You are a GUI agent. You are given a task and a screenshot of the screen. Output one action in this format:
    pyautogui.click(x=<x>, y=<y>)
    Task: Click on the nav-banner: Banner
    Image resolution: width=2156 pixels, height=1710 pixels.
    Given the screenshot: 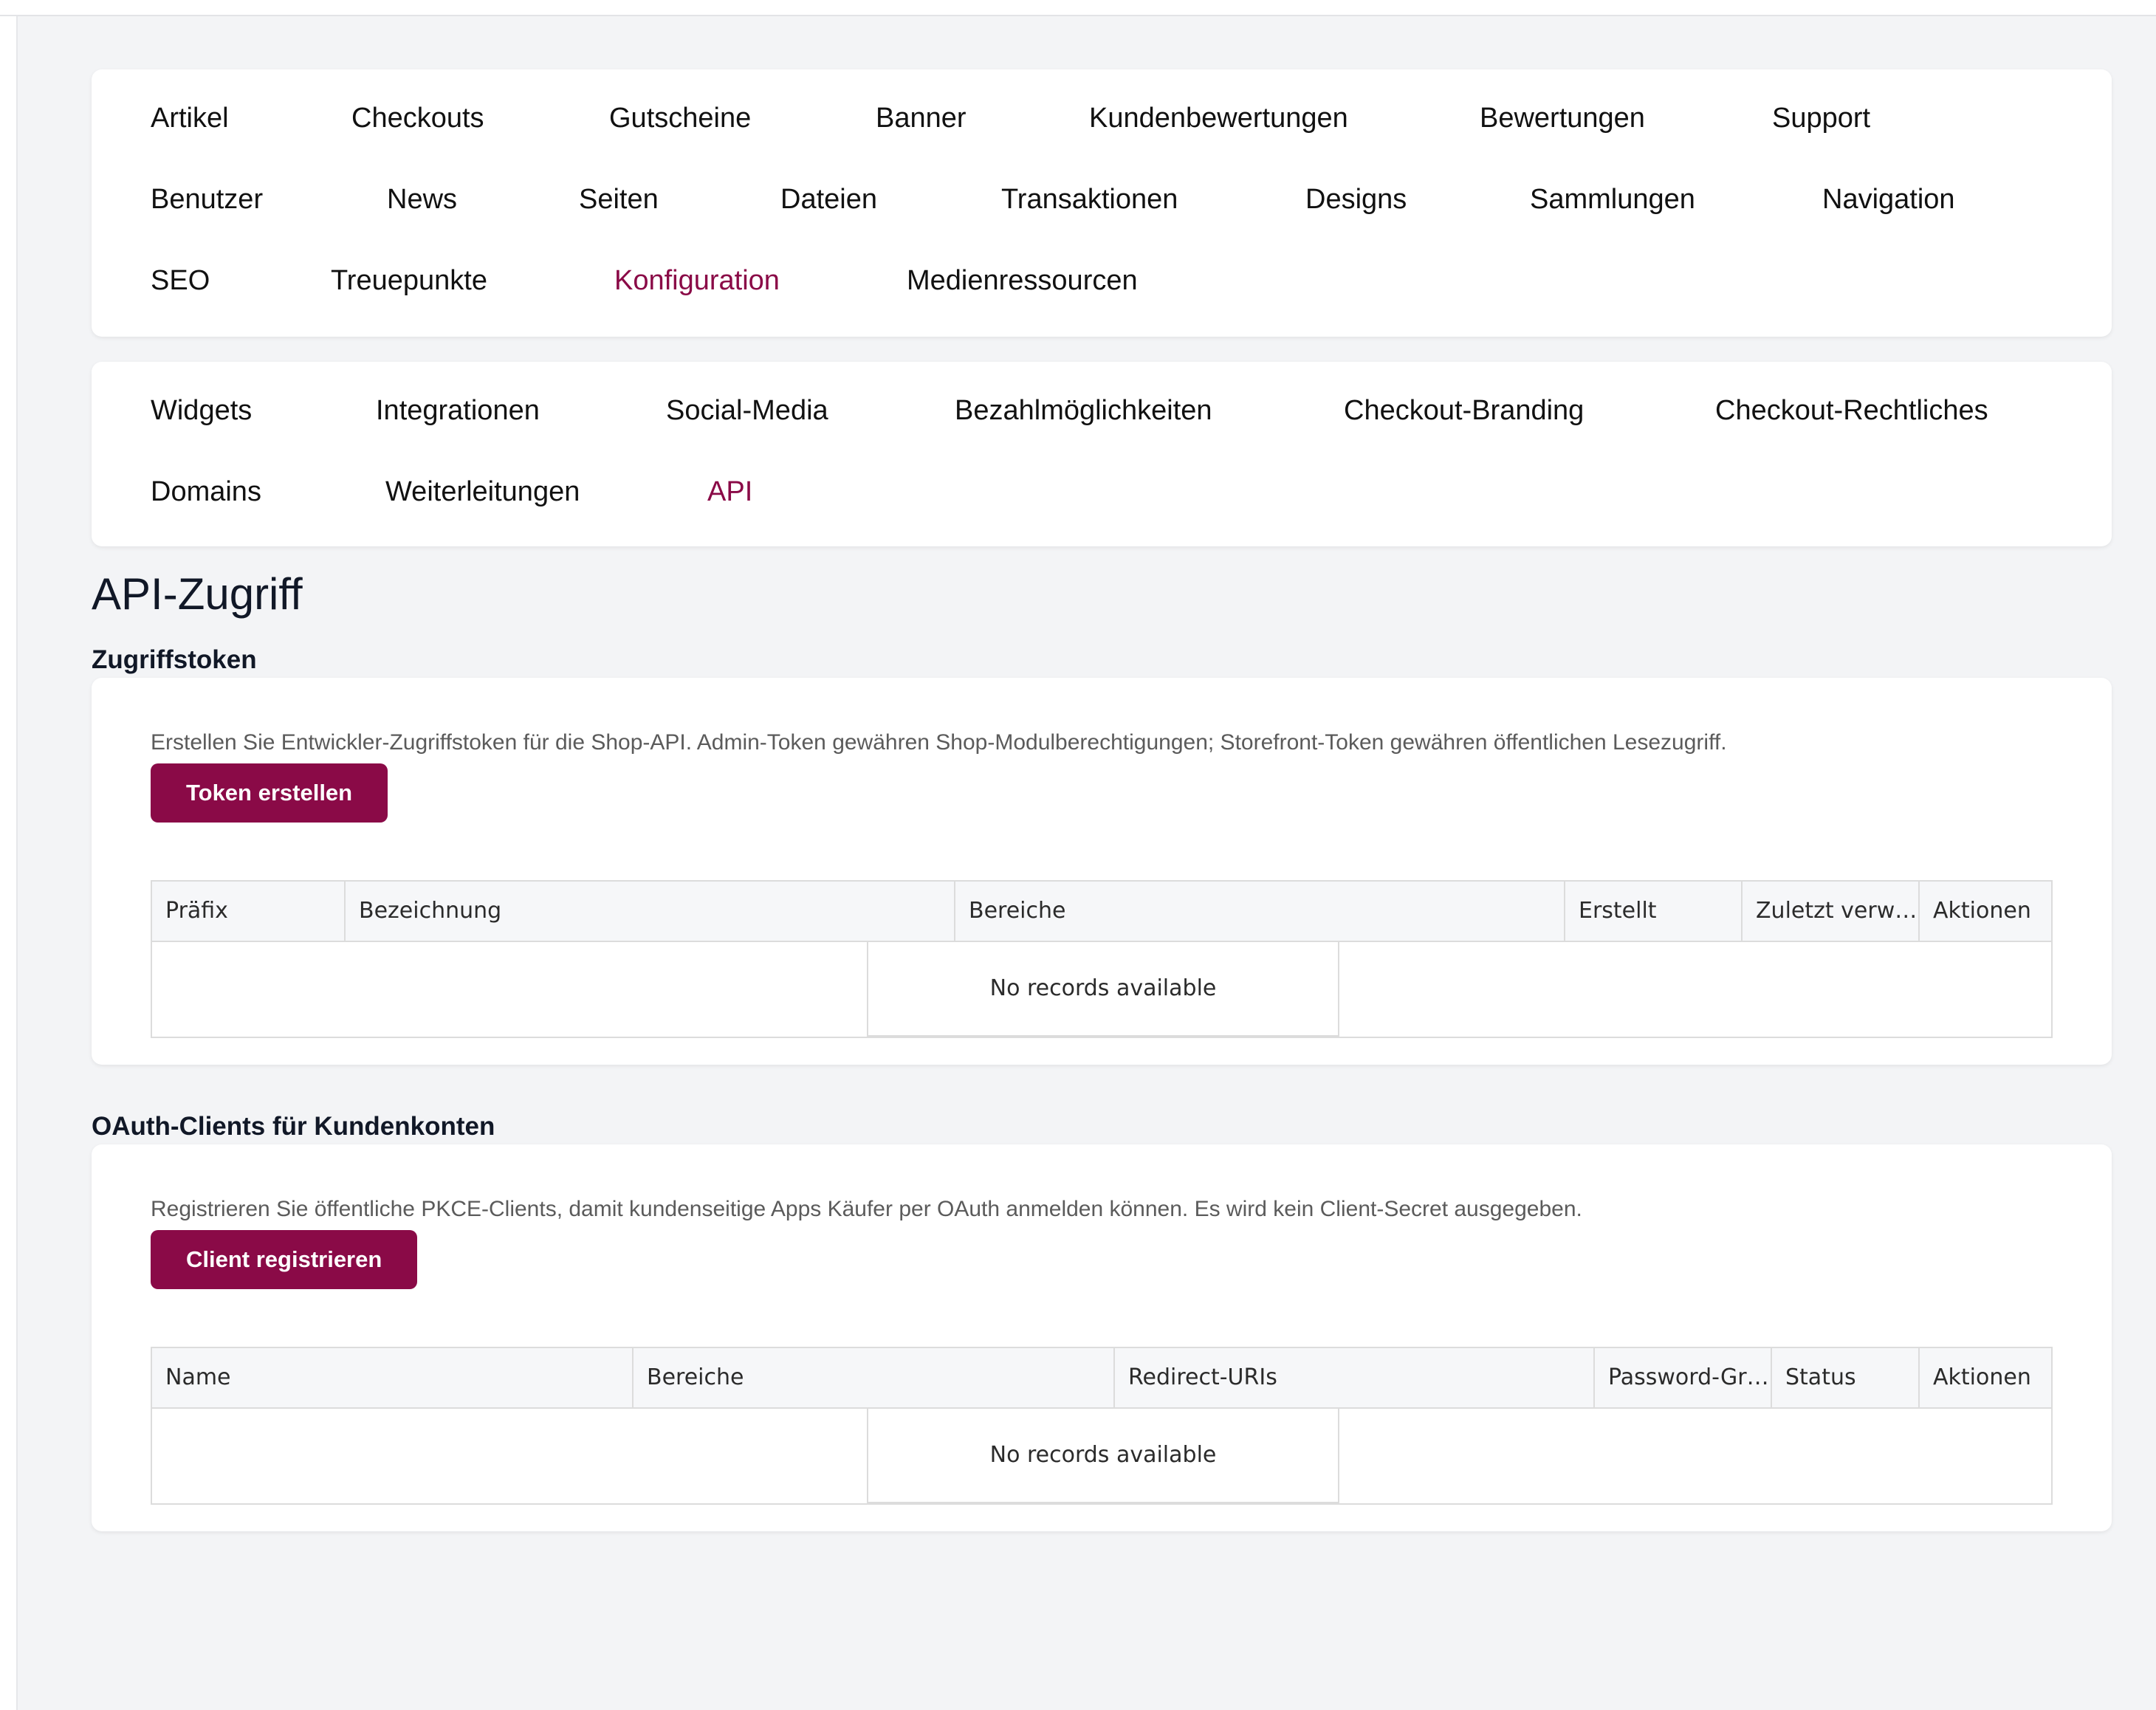 What is the action you would take?
    pyautogui.click(x=922, y=118)
    